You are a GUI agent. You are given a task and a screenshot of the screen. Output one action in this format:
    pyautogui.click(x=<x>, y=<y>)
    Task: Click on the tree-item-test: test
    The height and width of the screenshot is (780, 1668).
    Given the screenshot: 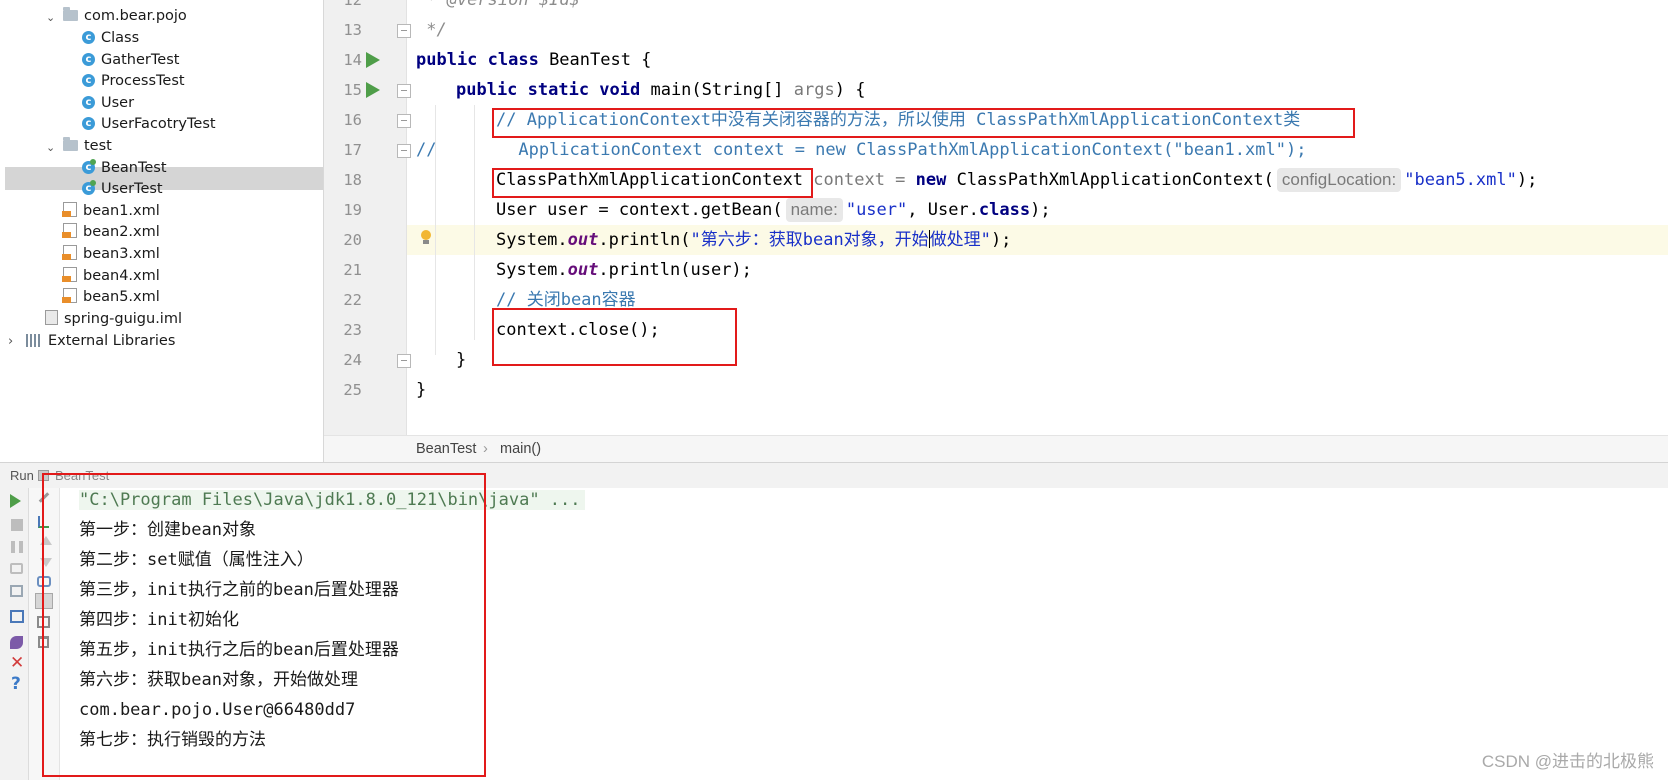 What is the action you would take?
    pyautogui.click(x=87, y=146)
    